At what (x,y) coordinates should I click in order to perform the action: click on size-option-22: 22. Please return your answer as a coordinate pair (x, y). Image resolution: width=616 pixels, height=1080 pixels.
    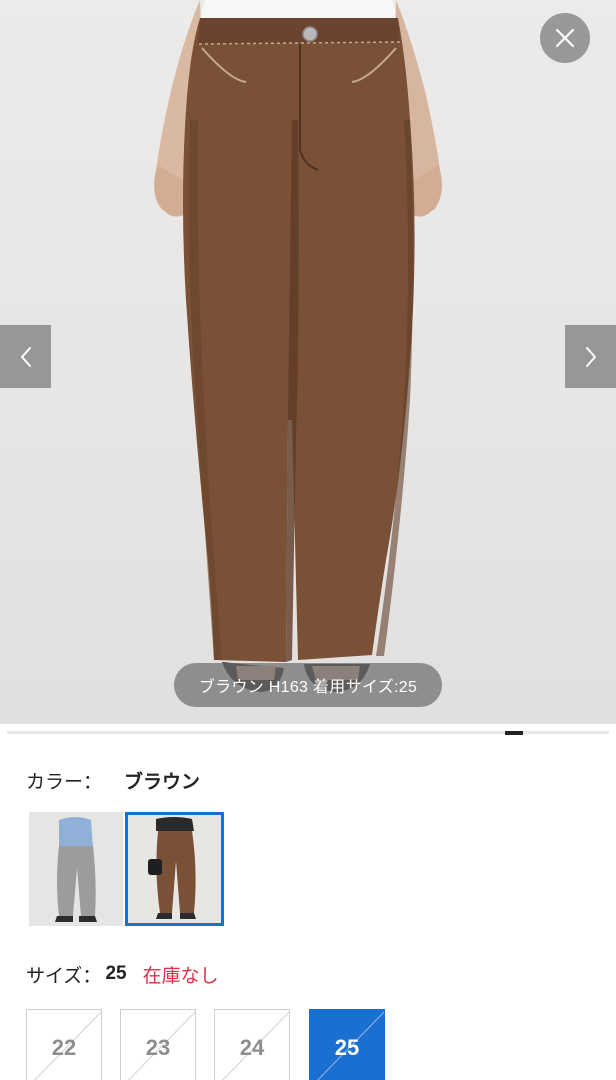
    Looking at the image, I should click on (64, 1044).